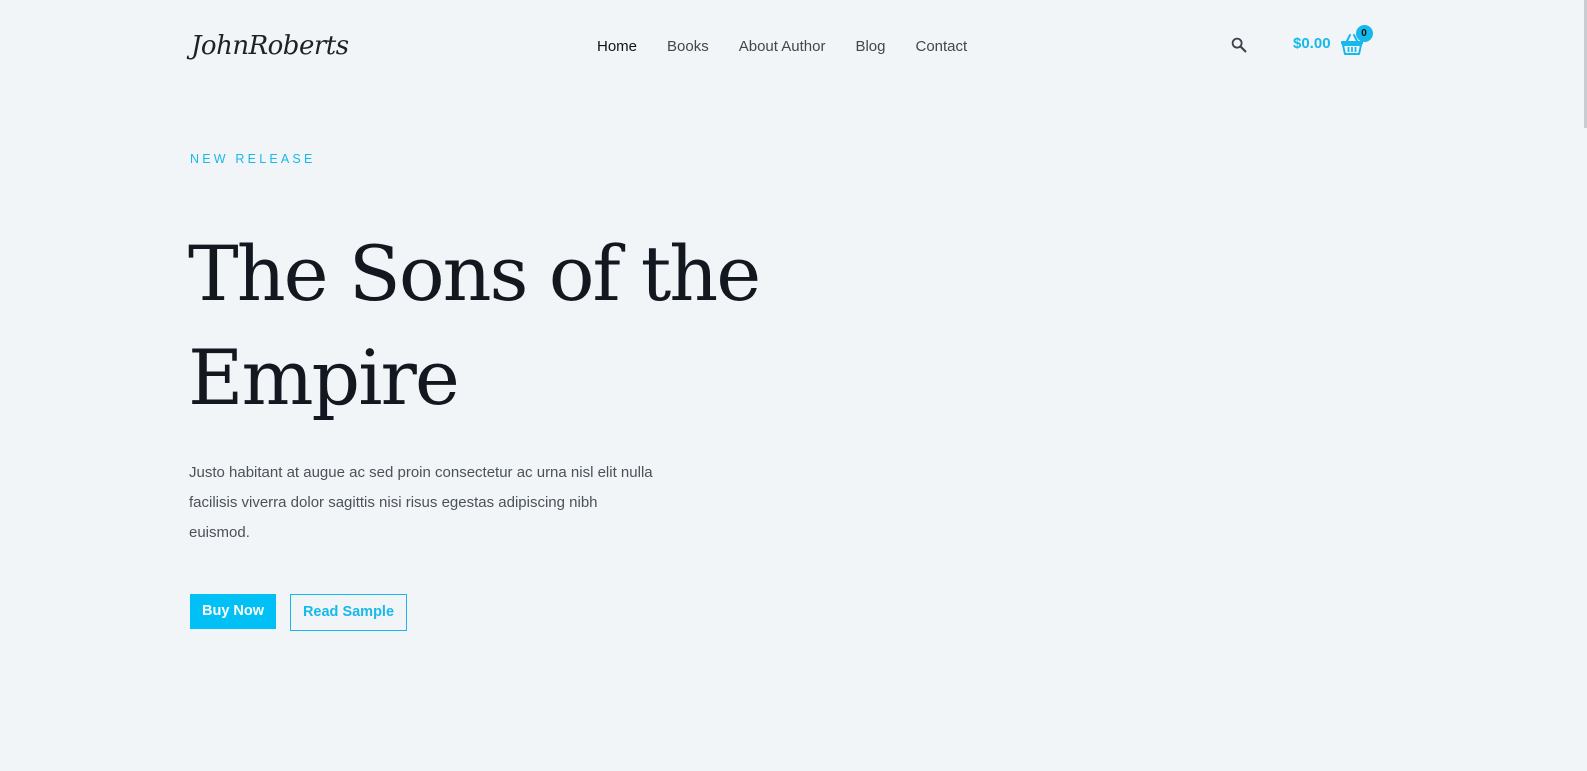 The image size is (1587, 771). I want to click on scrollbar-track, so click(1585, 385).